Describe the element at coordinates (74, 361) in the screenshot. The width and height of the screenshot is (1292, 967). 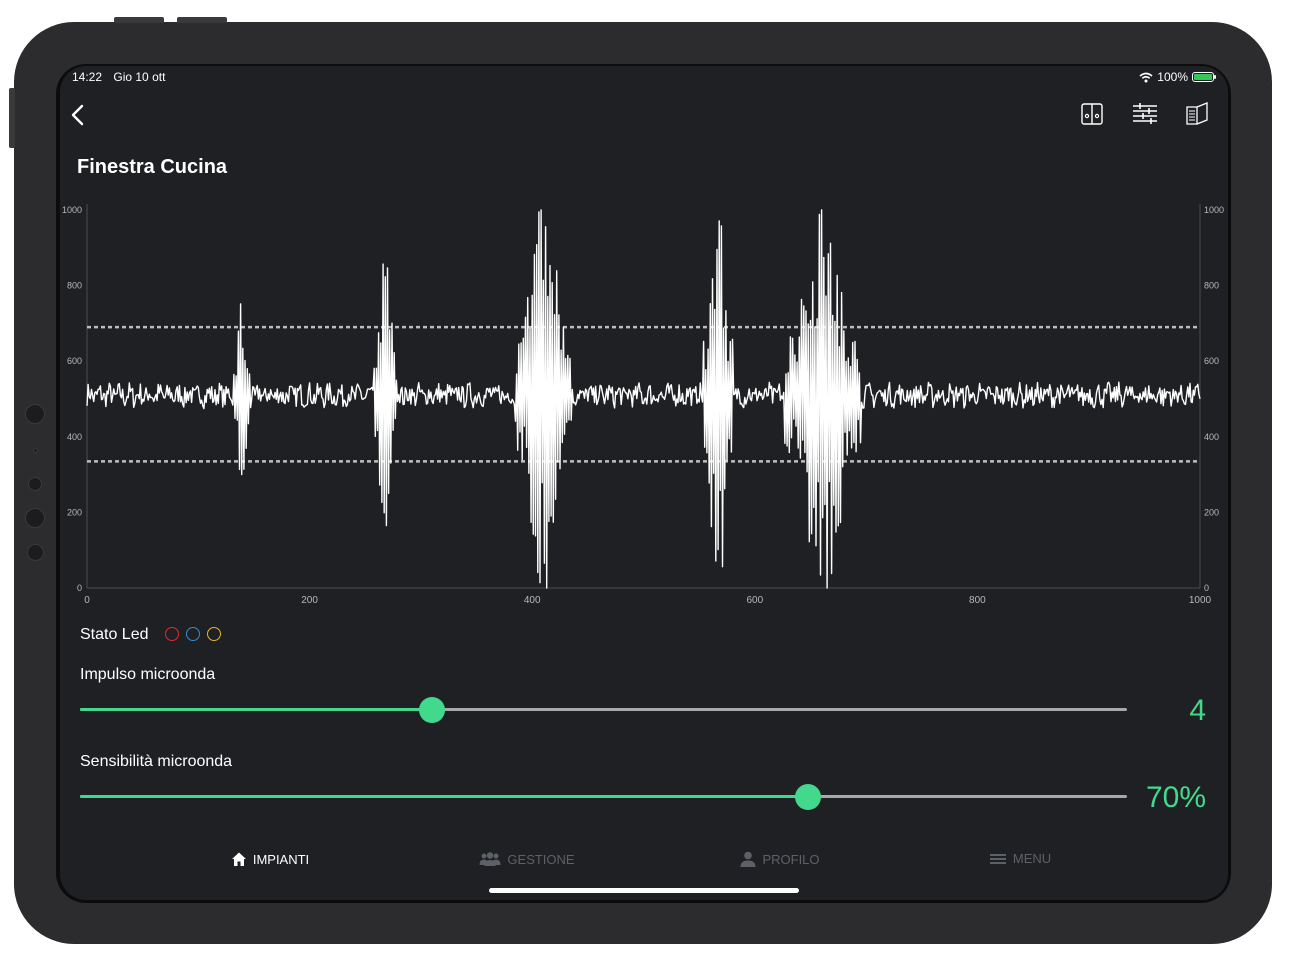
I see `y-tick-label: 600` at that location.